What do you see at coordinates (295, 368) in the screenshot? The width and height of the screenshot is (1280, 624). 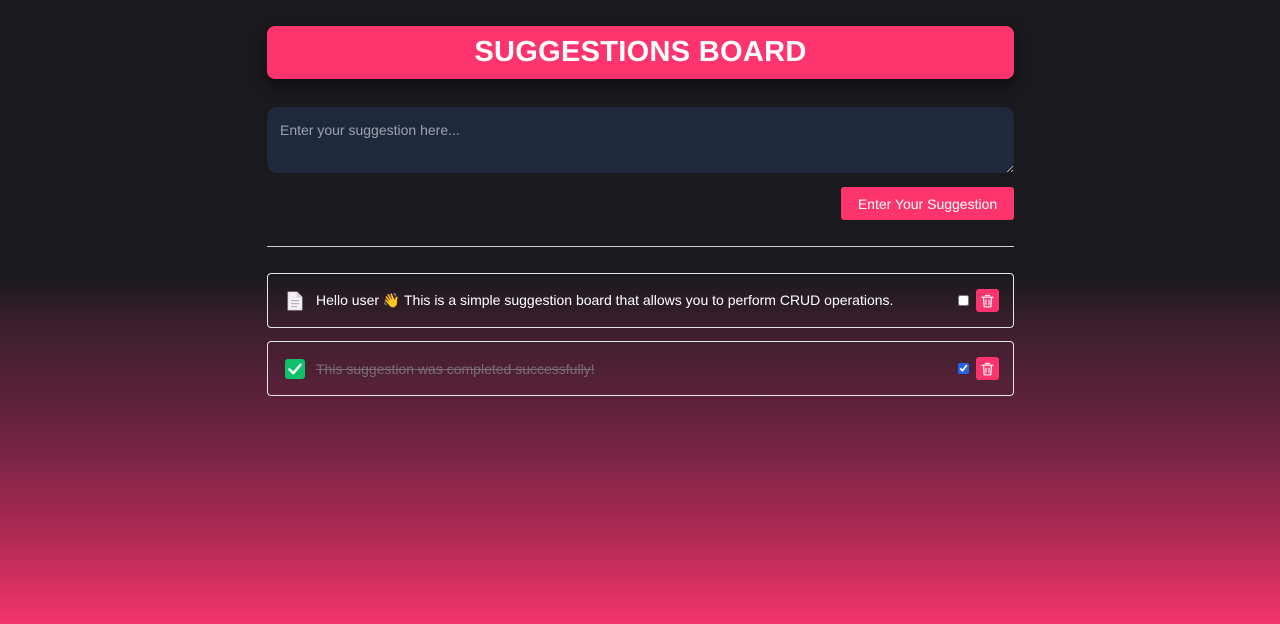 I see `check-mark-icon` at bounding box center [295, 368].